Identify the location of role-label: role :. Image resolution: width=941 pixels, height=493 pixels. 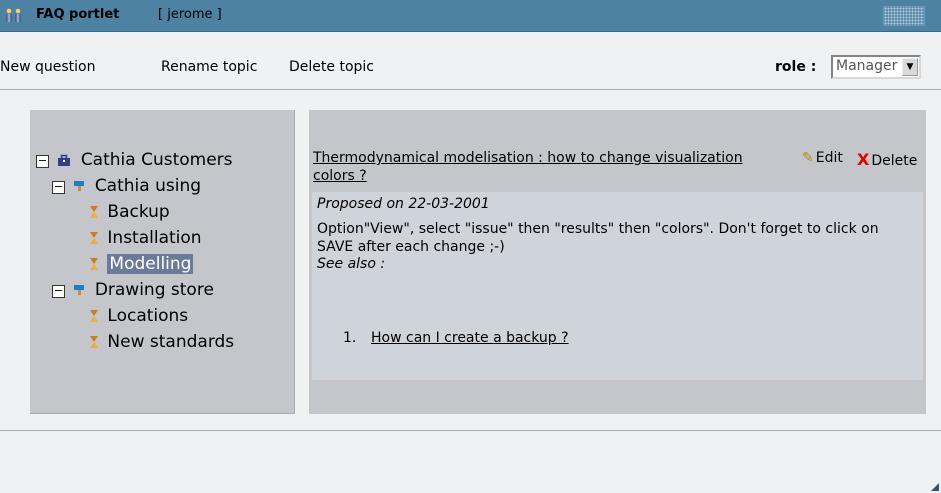
(796, 67).